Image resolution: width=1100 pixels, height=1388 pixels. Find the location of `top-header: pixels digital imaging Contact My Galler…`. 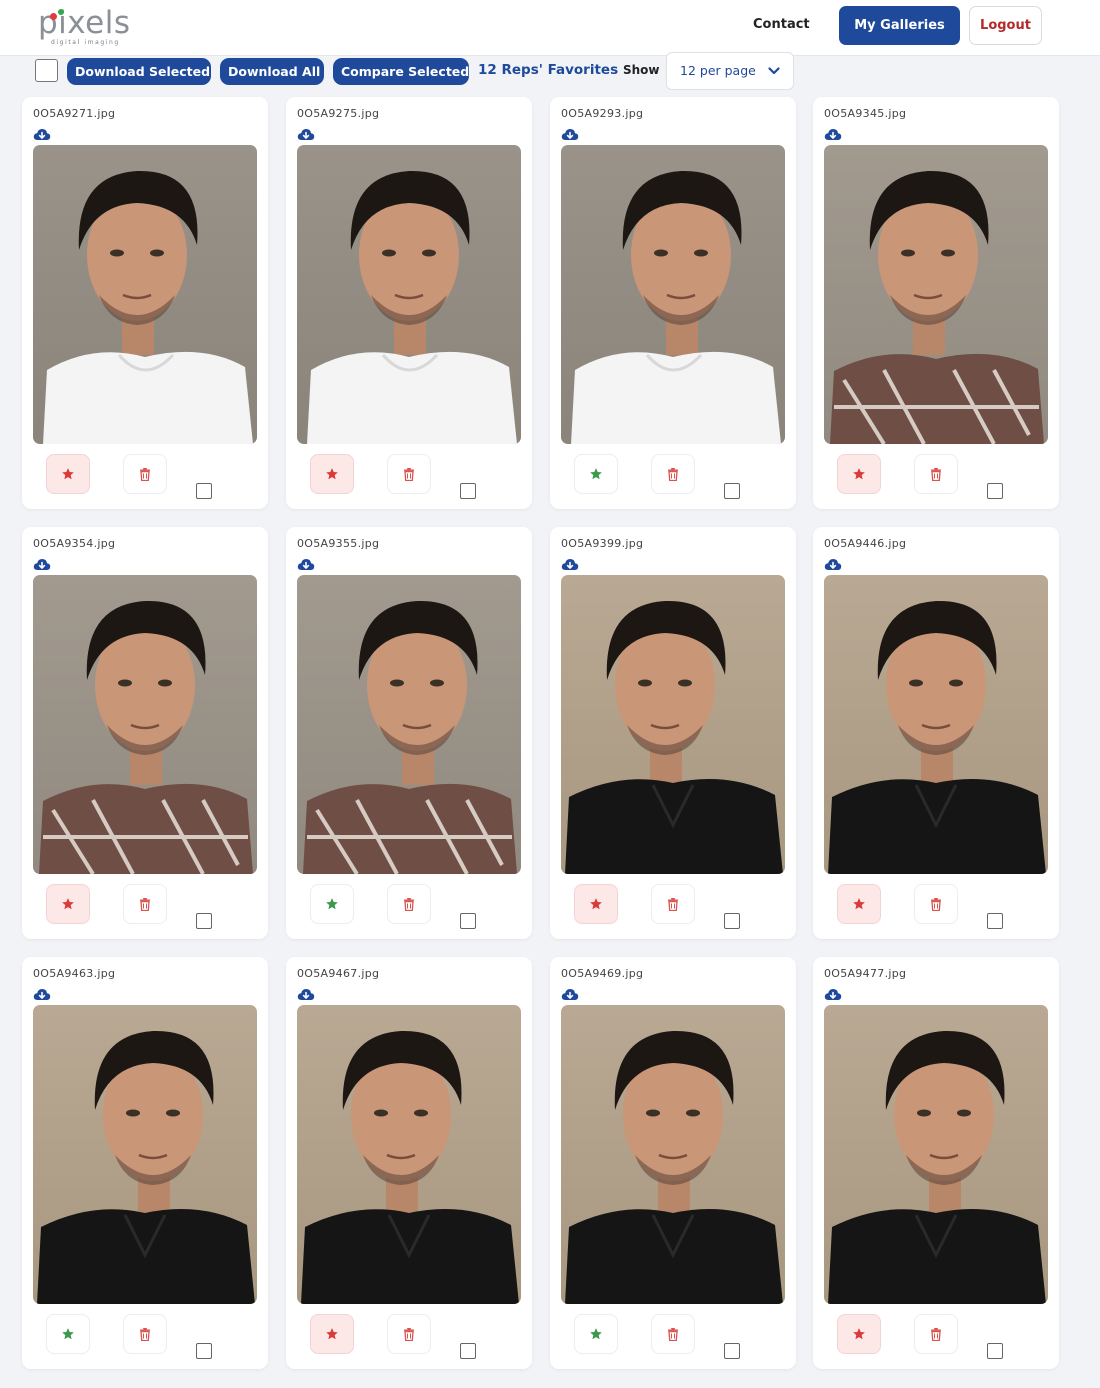

top-header: pixels digital imaging Contact My Galler… is located at coordinates (550, 28).